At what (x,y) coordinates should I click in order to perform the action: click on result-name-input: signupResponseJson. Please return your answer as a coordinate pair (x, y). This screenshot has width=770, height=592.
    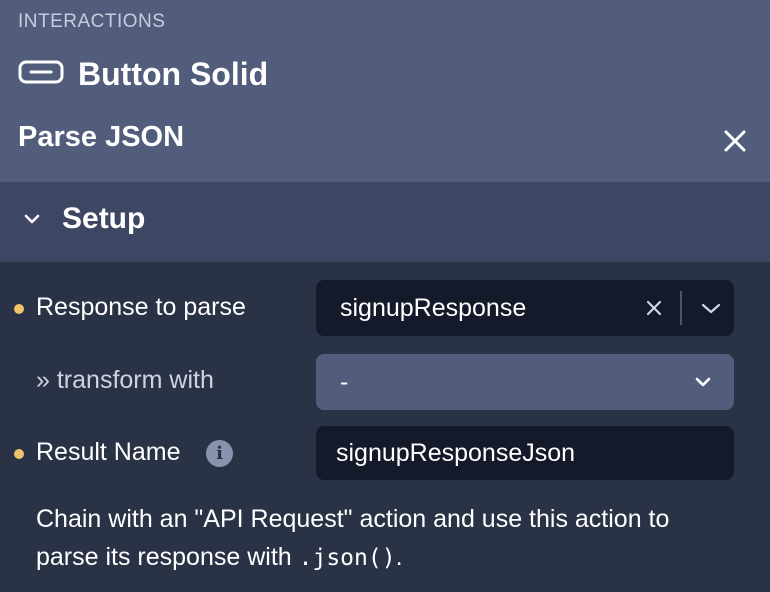
    Looking at the image, I should click on (525, 453).